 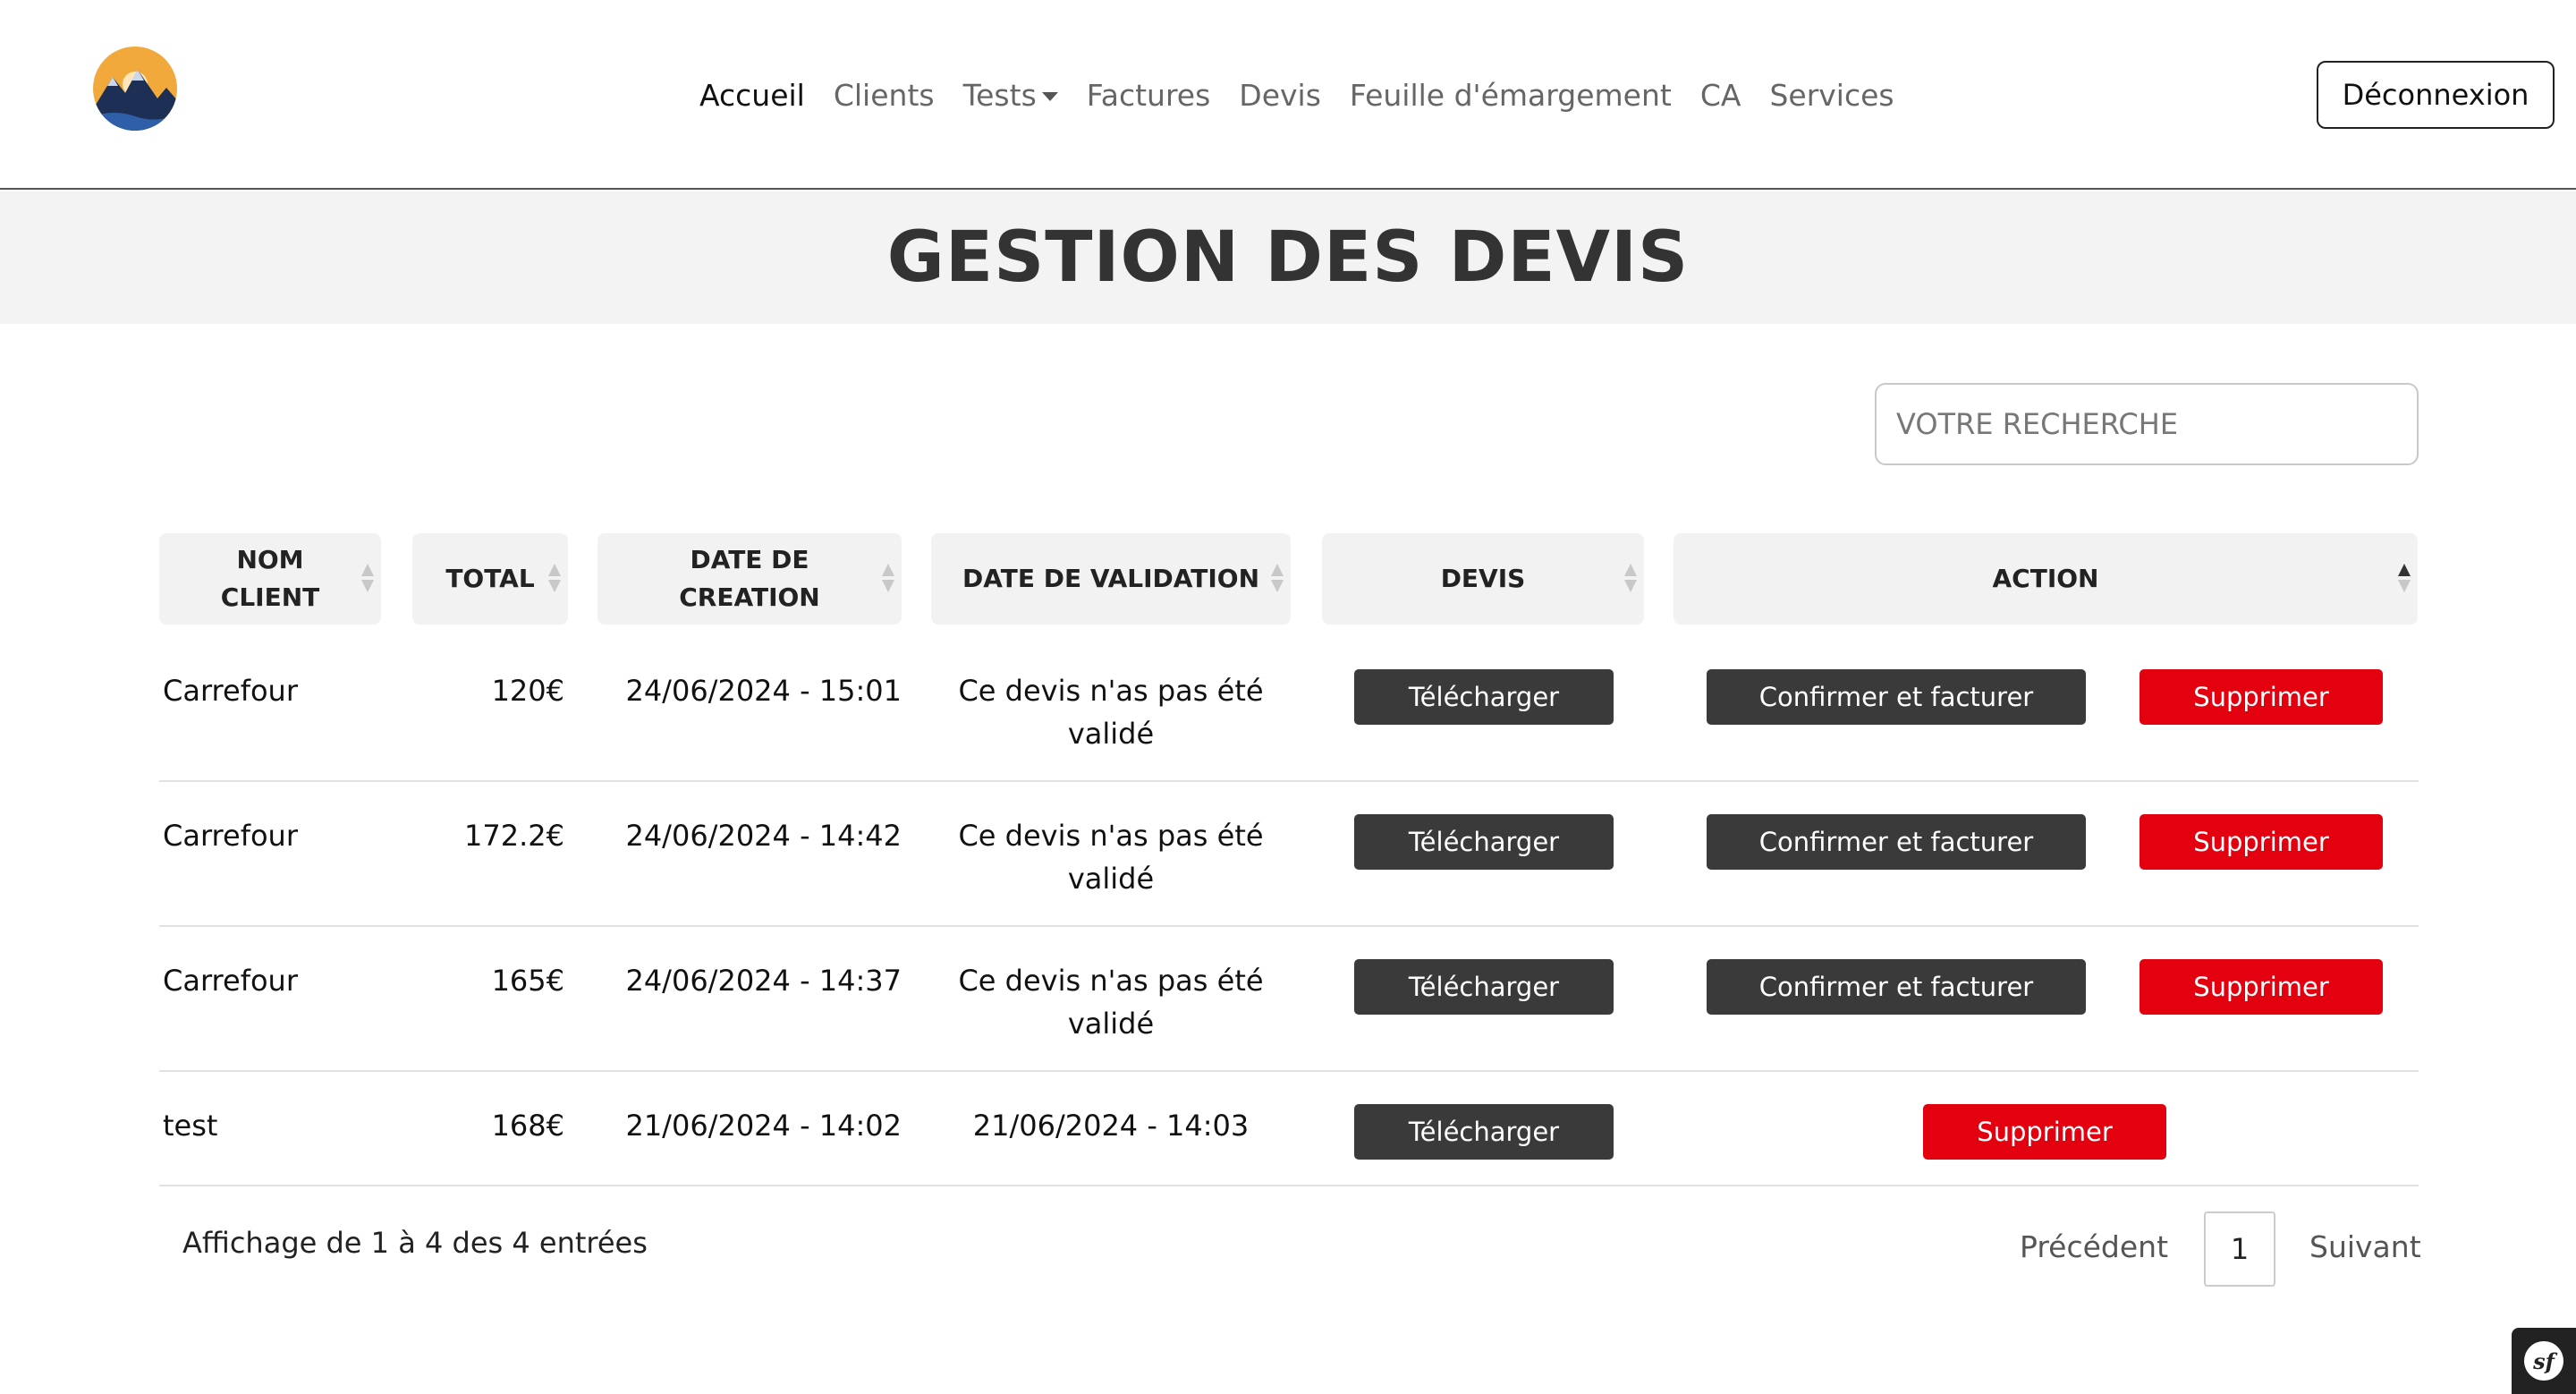 What do you see at coordinates (1511, 95) in the screenshot?
I see `nav-link-feuille-emargement: Feuille d'émargement` at bounding box center [1511, 95].